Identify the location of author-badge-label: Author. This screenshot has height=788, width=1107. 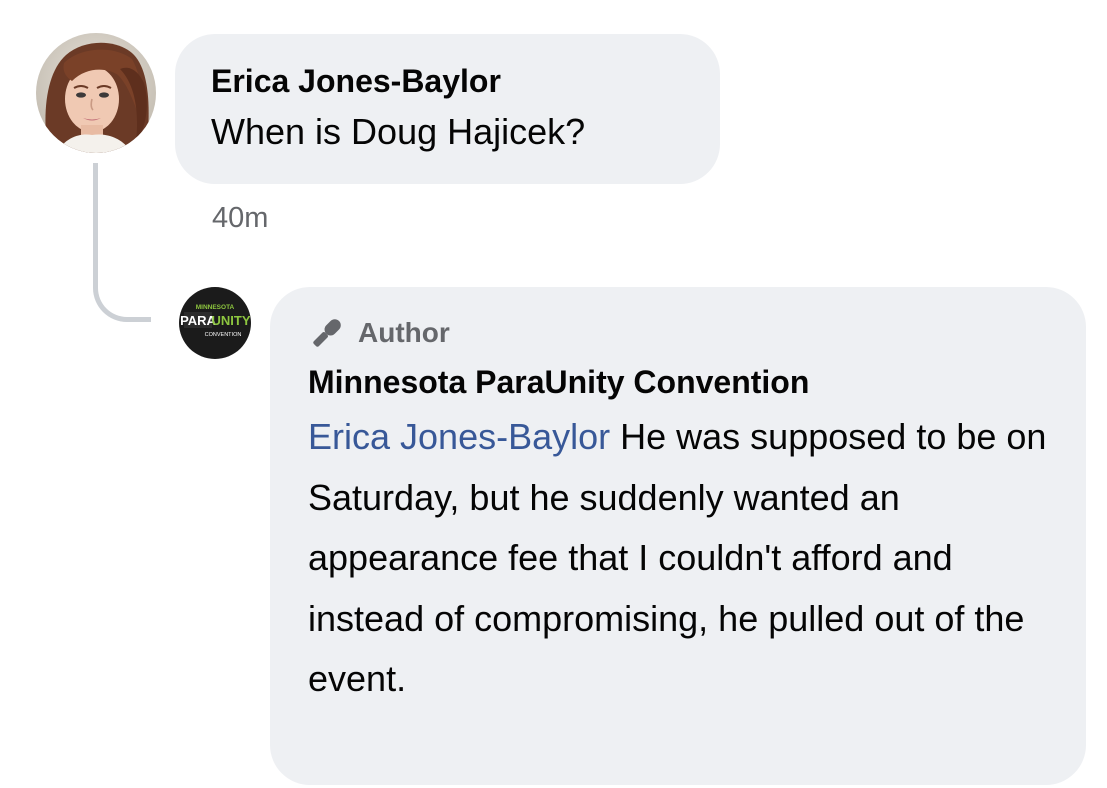
(404, 332).